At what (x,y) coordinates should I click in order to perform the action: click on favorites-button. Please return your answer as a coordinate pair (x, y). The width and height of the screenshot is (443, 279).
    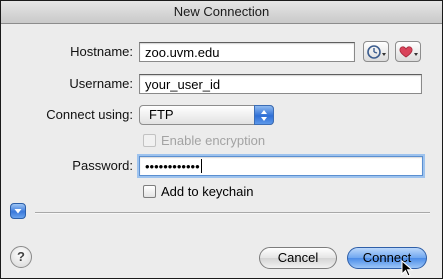
    Looking at the image, I should click on (408, 51).